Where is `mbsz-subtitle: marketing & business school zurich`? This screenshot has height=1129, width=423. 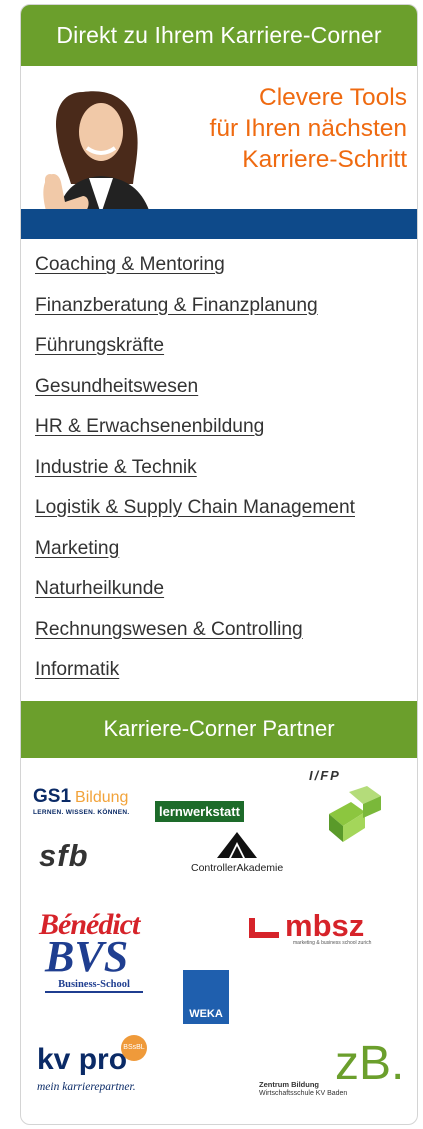 mbsz-subtitle: marketing & business school zurich is located at coordinates (332, 942).